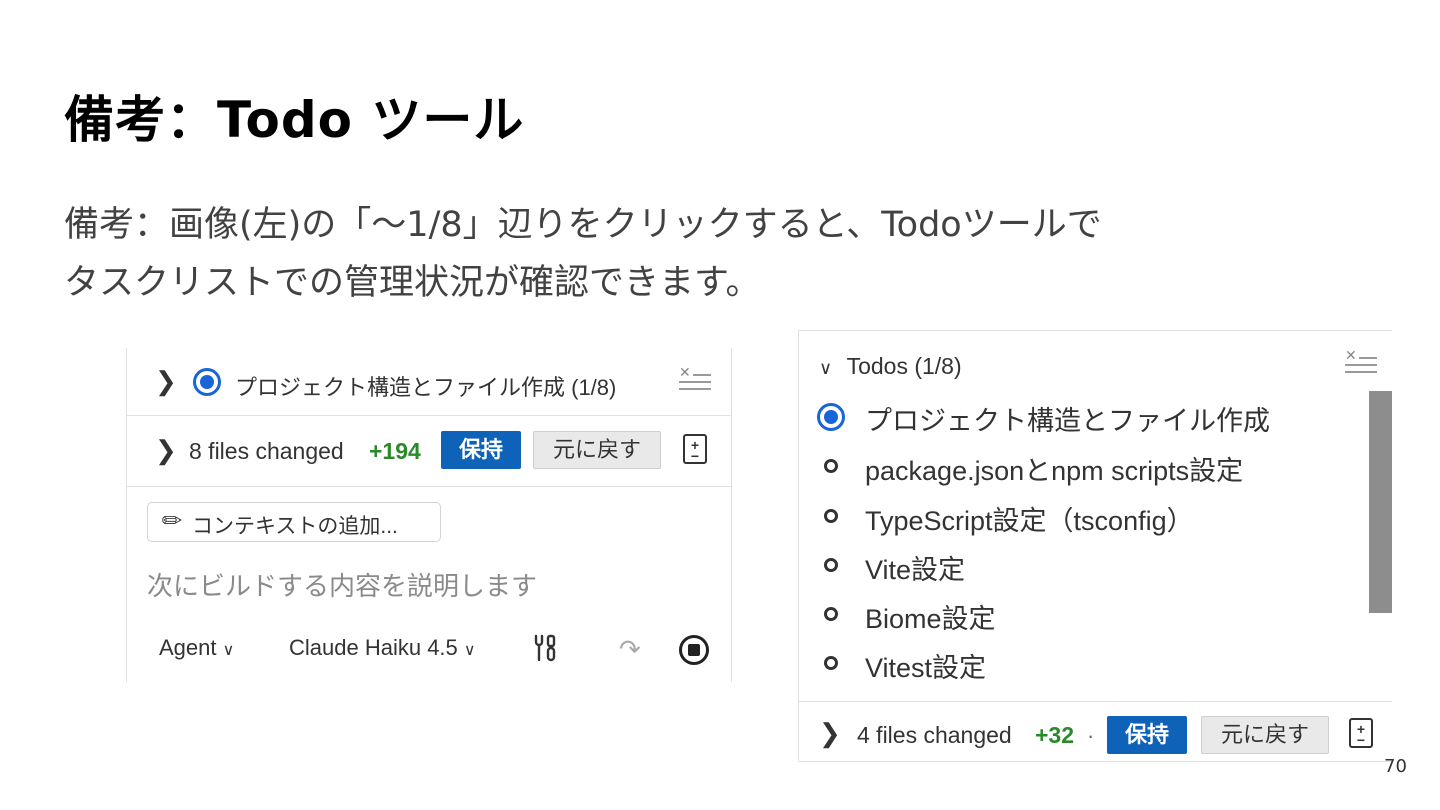  I want to click on mode-label: Agent, so click(188, 647).